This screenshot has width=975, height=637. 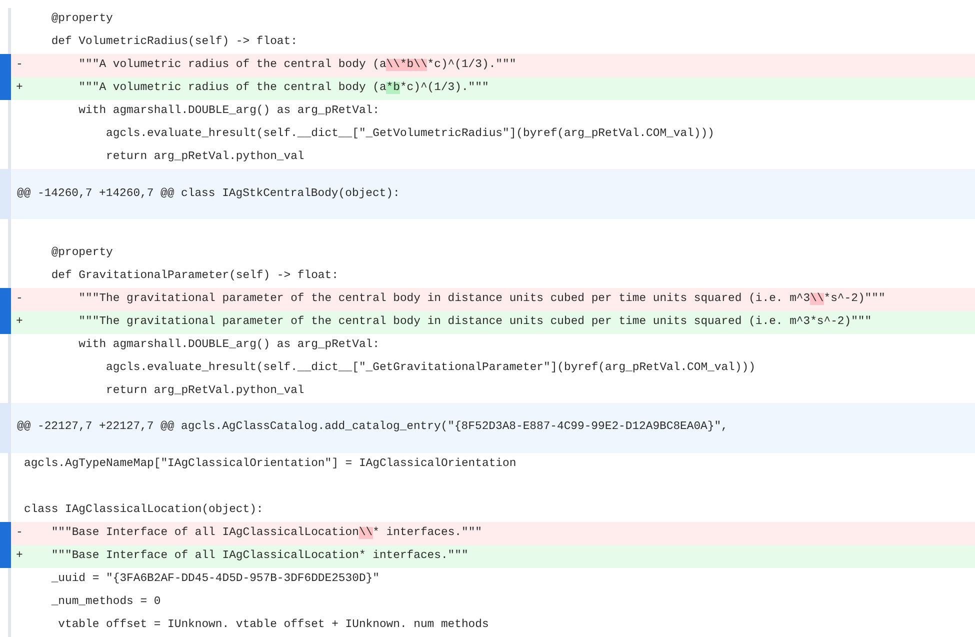 I want to click on code-text: """Base Interface of all IAgClassicalLocation\\* interfaces.""", so click(x=266, y=533).